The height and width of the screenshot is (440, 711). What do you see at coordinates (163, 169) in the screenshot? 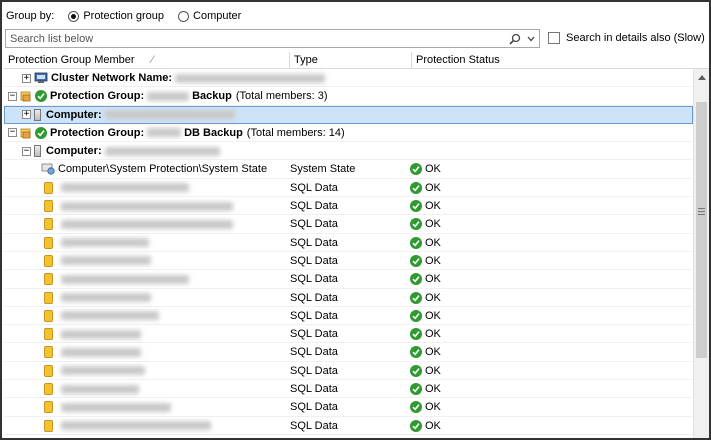
I see `datasource-path: Computer\System Protection\System State` at bounding box center [163, 169].